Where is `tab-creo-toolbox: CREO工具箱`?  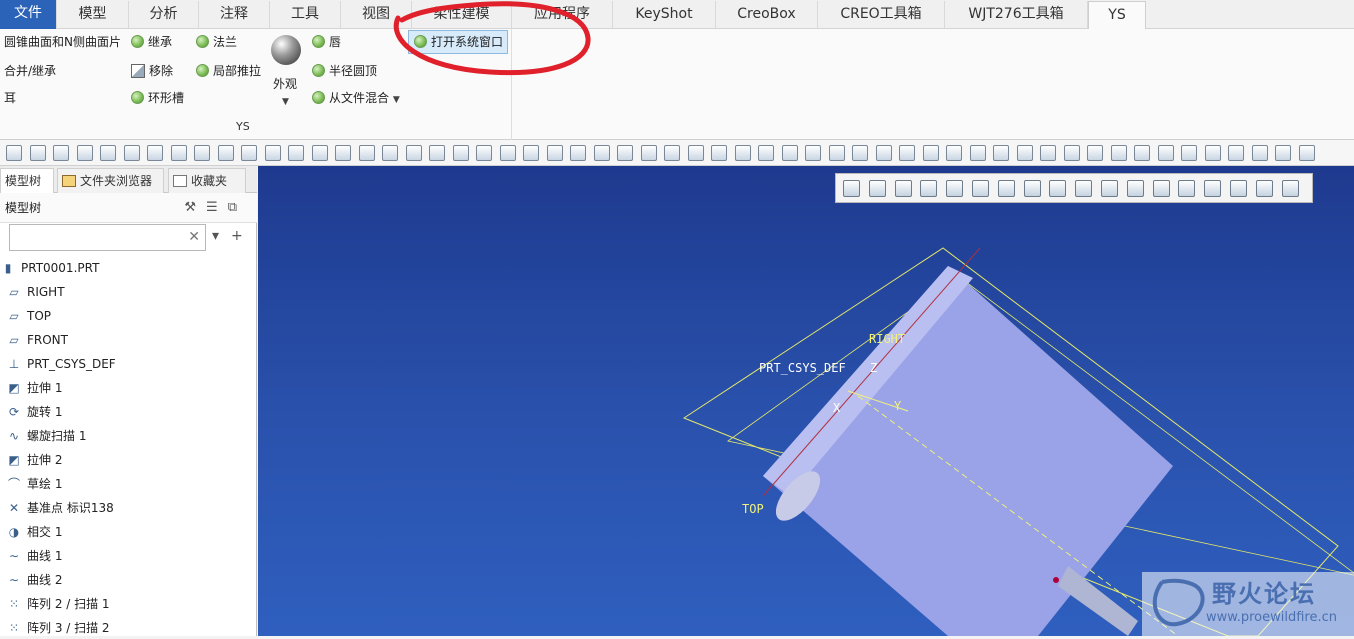 tab-creo-toolbox: CREO工具箱 is located at coordinates (881, 15).